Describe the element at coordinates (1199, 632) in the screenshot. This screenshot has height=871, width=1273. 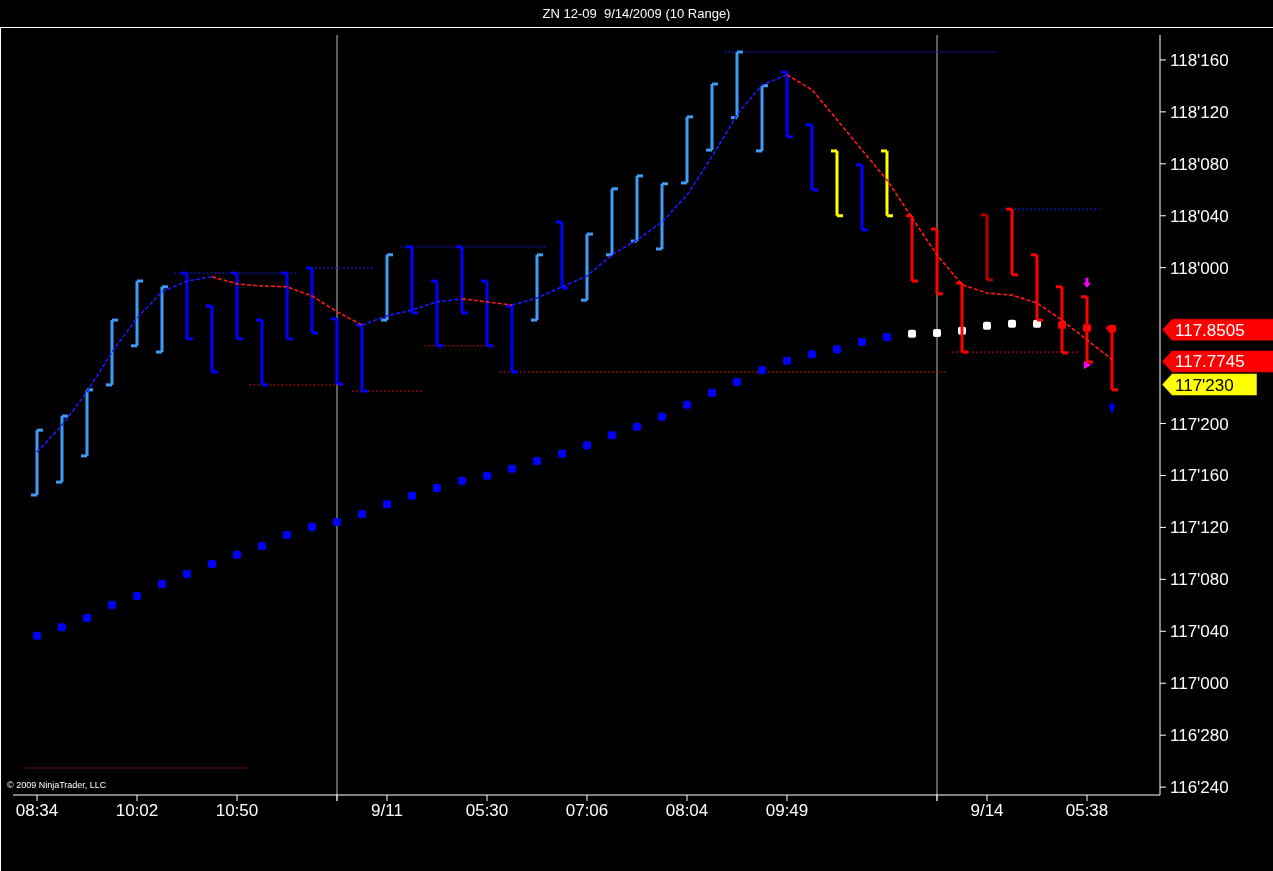
I see `axis-label: 117'040` at that location.